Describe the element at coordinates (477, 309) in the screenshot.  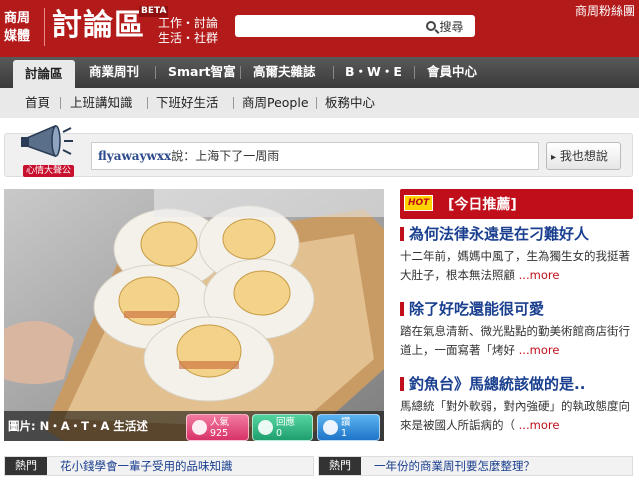
I see `article-title: 除了好吃還能很可愛` at that location.